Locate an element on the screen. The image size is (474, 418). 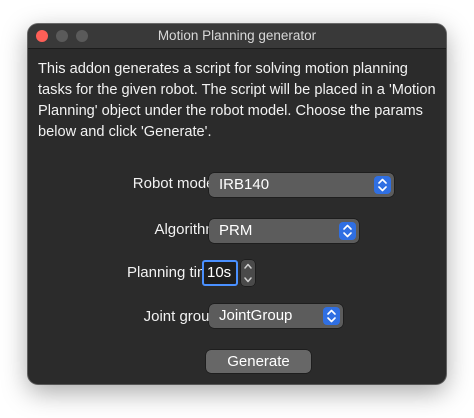
stepper-down-icon is located at coordinates (248, 279).